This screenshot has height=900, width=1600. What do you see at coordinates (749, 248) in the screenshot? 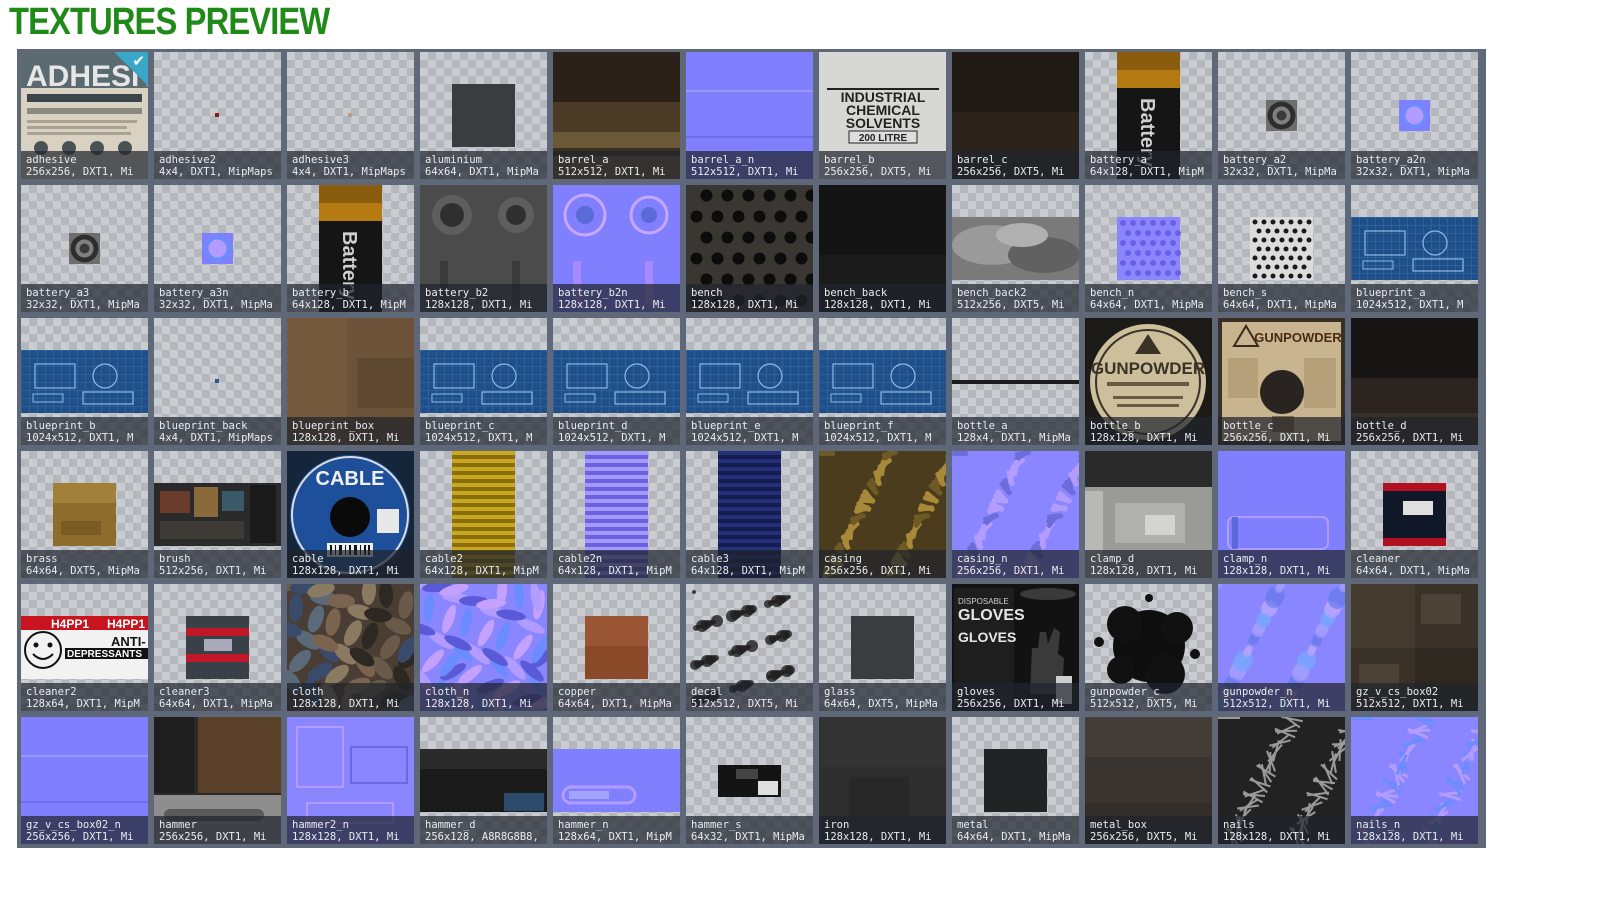
I see `texture-tile-bench: bench 128x128, DXT1, Mi` at bounding box center [749, 248].